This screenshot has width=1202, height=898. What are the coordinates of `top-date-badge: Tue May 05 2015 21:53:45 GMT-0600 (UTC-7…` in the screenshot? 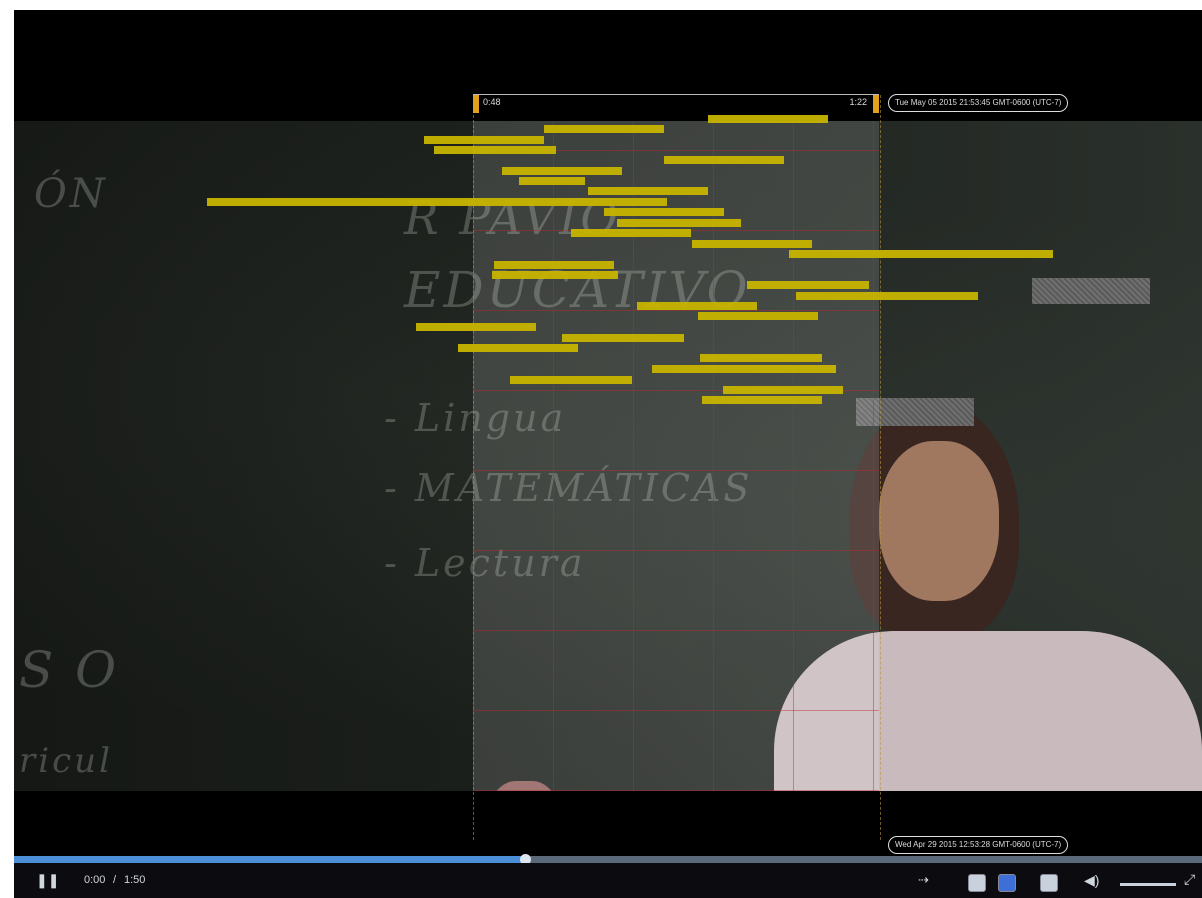 It's located at (978, 103).